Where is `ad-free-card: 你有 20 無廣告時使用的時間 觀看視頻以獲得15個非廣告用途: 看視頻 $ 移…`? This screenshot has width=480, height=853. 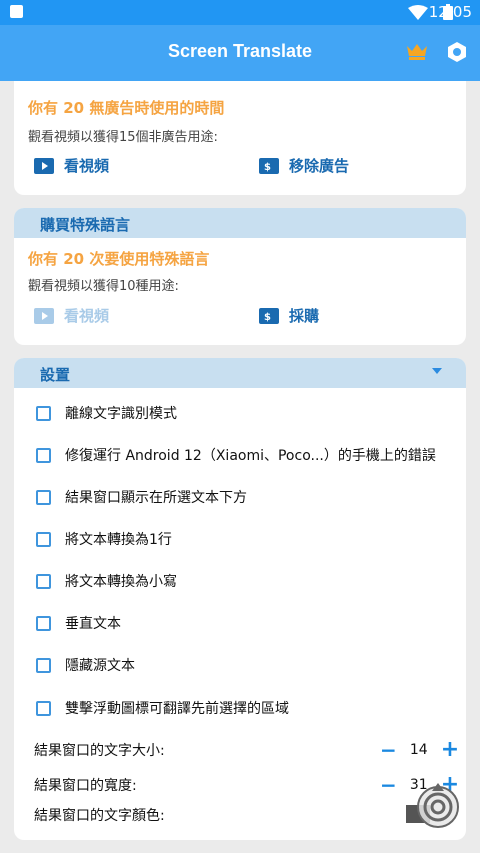 ad-free-card: 你有 20 無廣告時使用的時間 觀看視頻以獲得15個非廣告用途: 看視頻 $ 移… is located at coordinates (240, 138).